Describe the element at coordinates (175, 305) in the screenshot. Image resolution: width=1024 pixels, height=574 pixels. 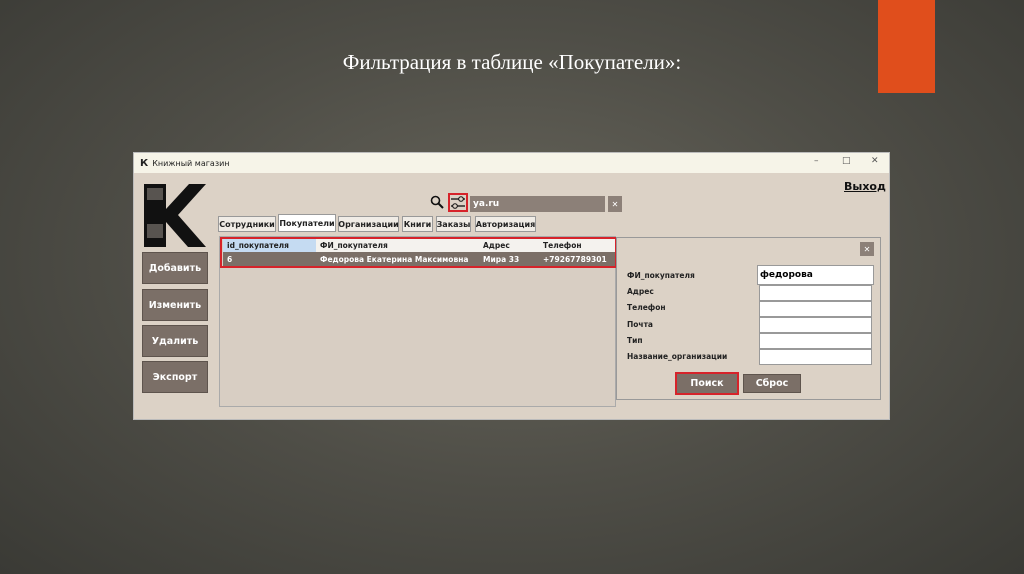
I see `edit-button: Изменить` at that location.